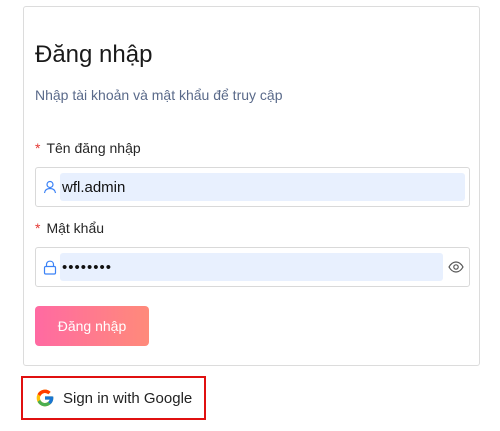  Describe the element at coordinates (93, 148) in the screenshot. I see `username-label-text: Tên đăng nhập` at that location.